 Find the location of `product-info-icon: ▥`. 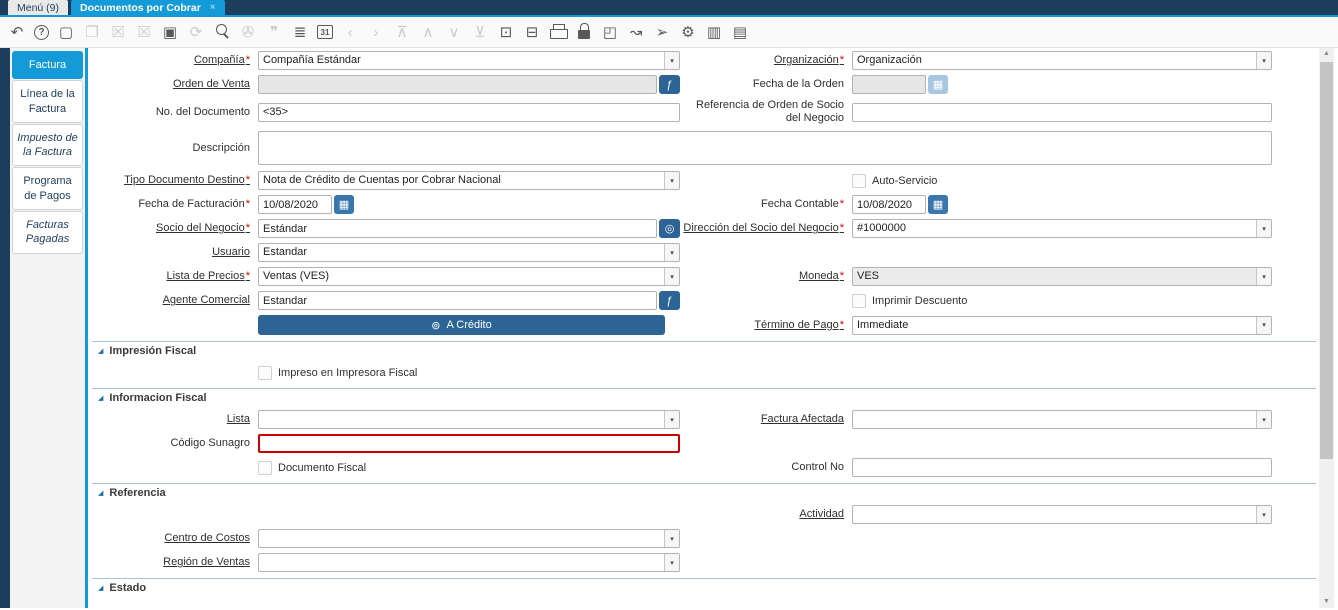

product-info-icon: ▥ is located at coordinates (714, 32).